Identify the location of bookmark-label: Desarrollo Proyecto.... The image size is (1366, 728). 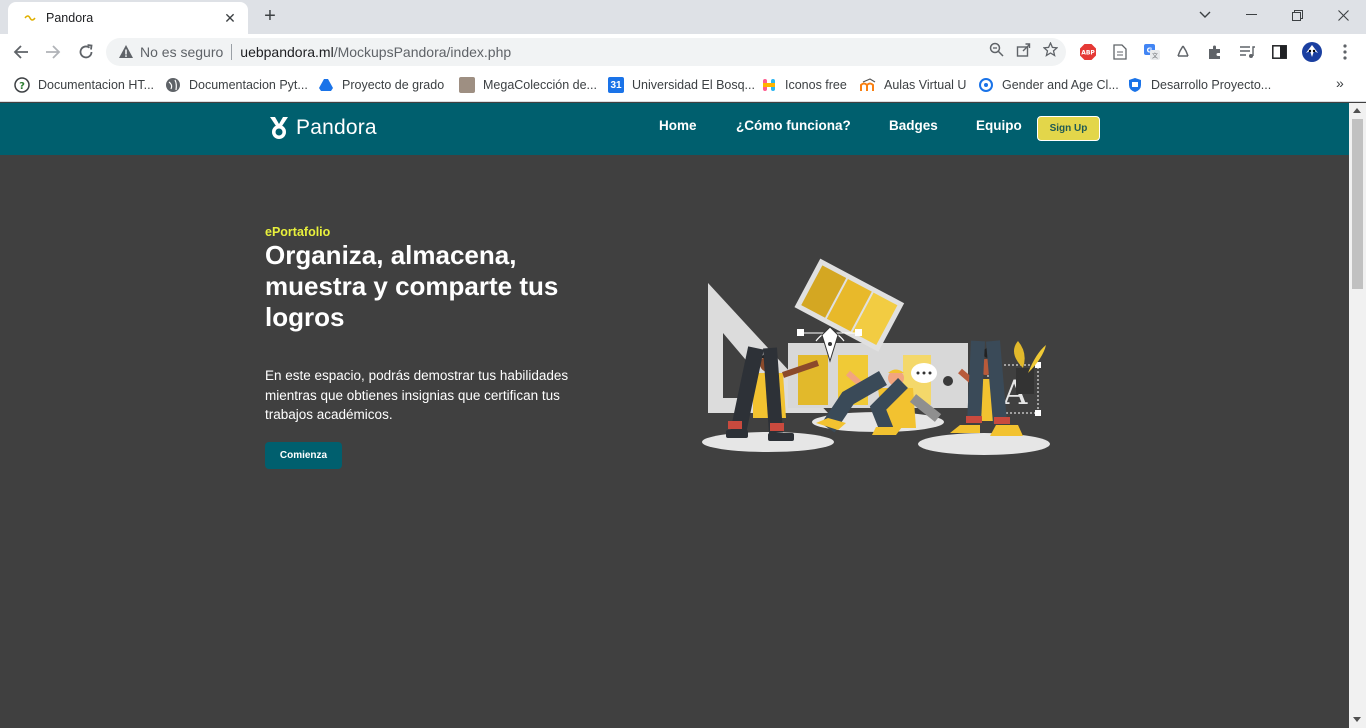
(1211, 85).